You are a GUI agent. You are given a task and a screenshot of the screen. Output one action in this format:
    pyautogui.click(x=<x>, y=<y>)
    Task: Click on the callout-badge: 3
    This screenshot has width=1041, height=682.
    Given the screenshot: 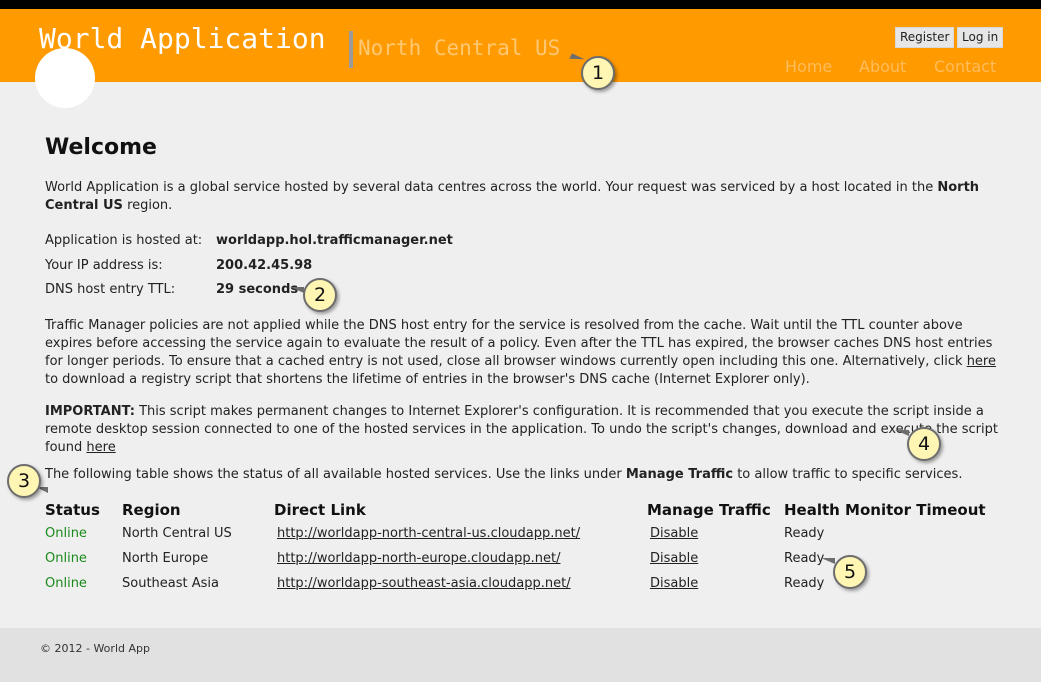 What is the action you would take?
    pyautogui.click(x=24, y=481)
    